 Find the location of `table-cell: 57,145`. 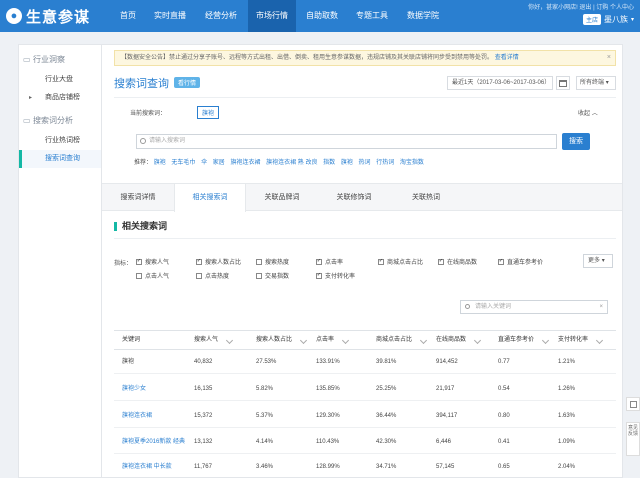

table-cell: 57,145 is located at coordinates (445, 467).